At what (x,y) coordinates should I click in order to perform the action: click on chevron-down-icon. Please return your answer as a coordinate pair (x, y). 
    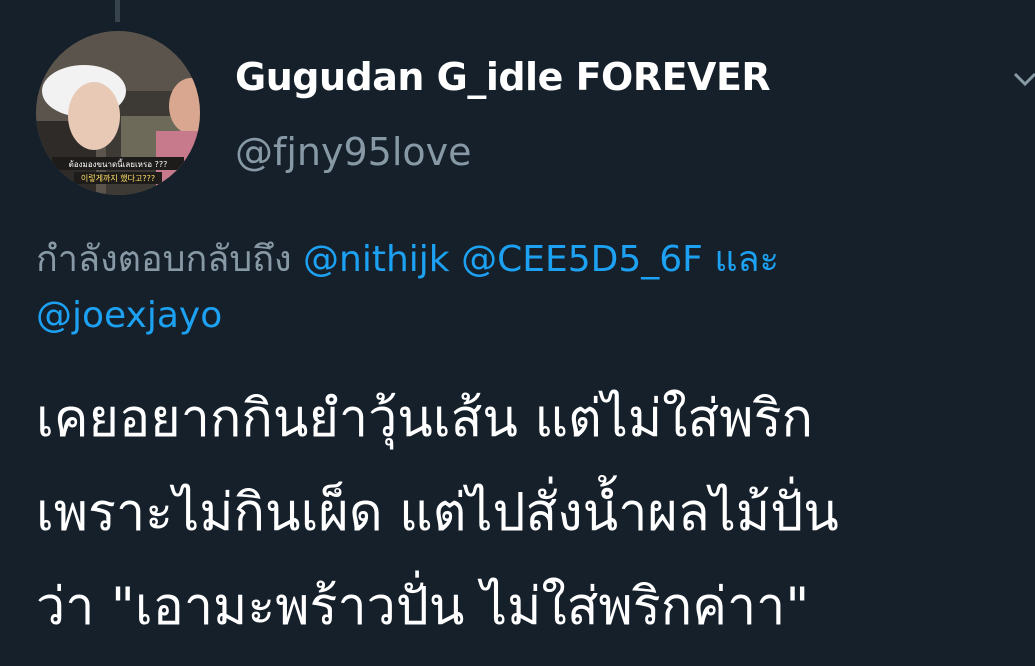
    Looking at the image, I should click on (1022, 79).